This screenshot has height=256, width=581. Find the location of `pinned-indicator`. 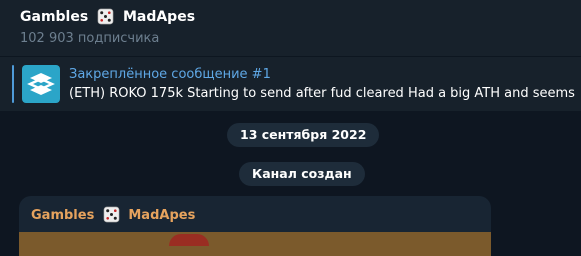

pinned-indicator is located at coordinates (13, 84).